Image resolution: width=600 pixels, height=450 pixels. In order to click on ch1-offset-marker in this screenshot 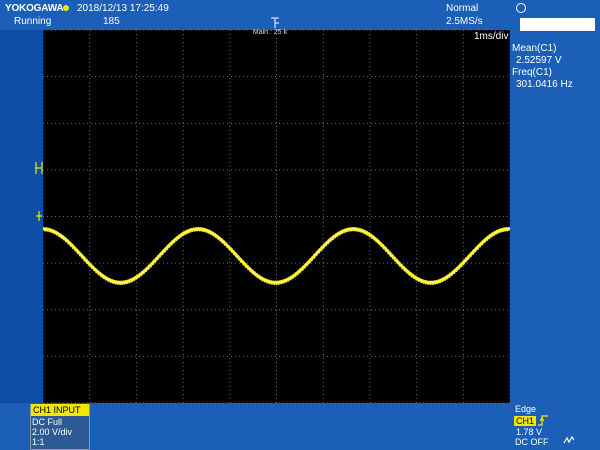, I will do `click(39, 168)`.